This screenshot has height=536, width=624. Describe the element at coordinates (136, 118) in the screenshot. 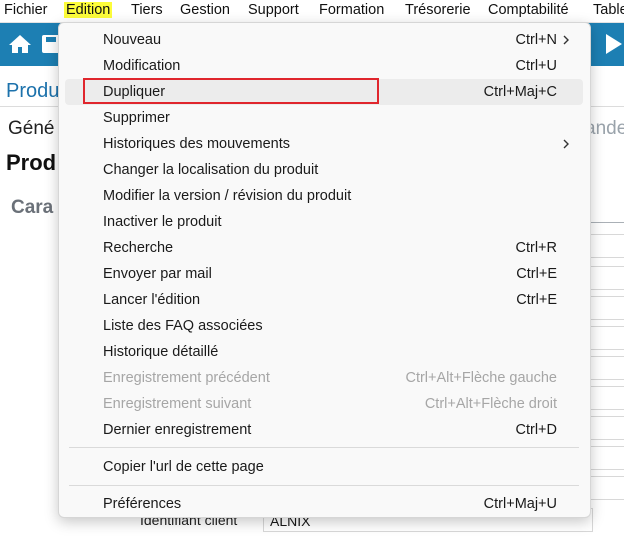

I see `menu-item-label: Supprimer` at that location.